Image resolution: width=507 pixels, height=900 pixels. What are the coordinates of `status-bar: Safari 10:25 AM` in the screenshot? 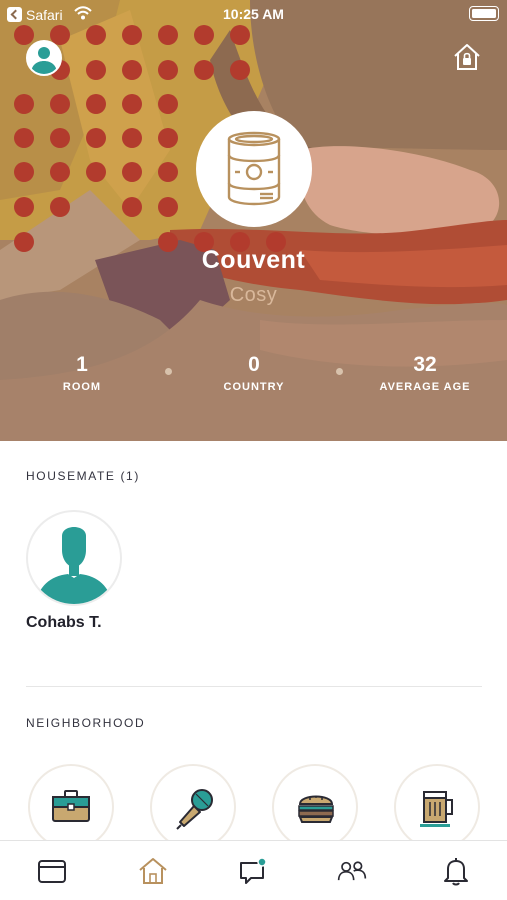 It's located at (253, 15).